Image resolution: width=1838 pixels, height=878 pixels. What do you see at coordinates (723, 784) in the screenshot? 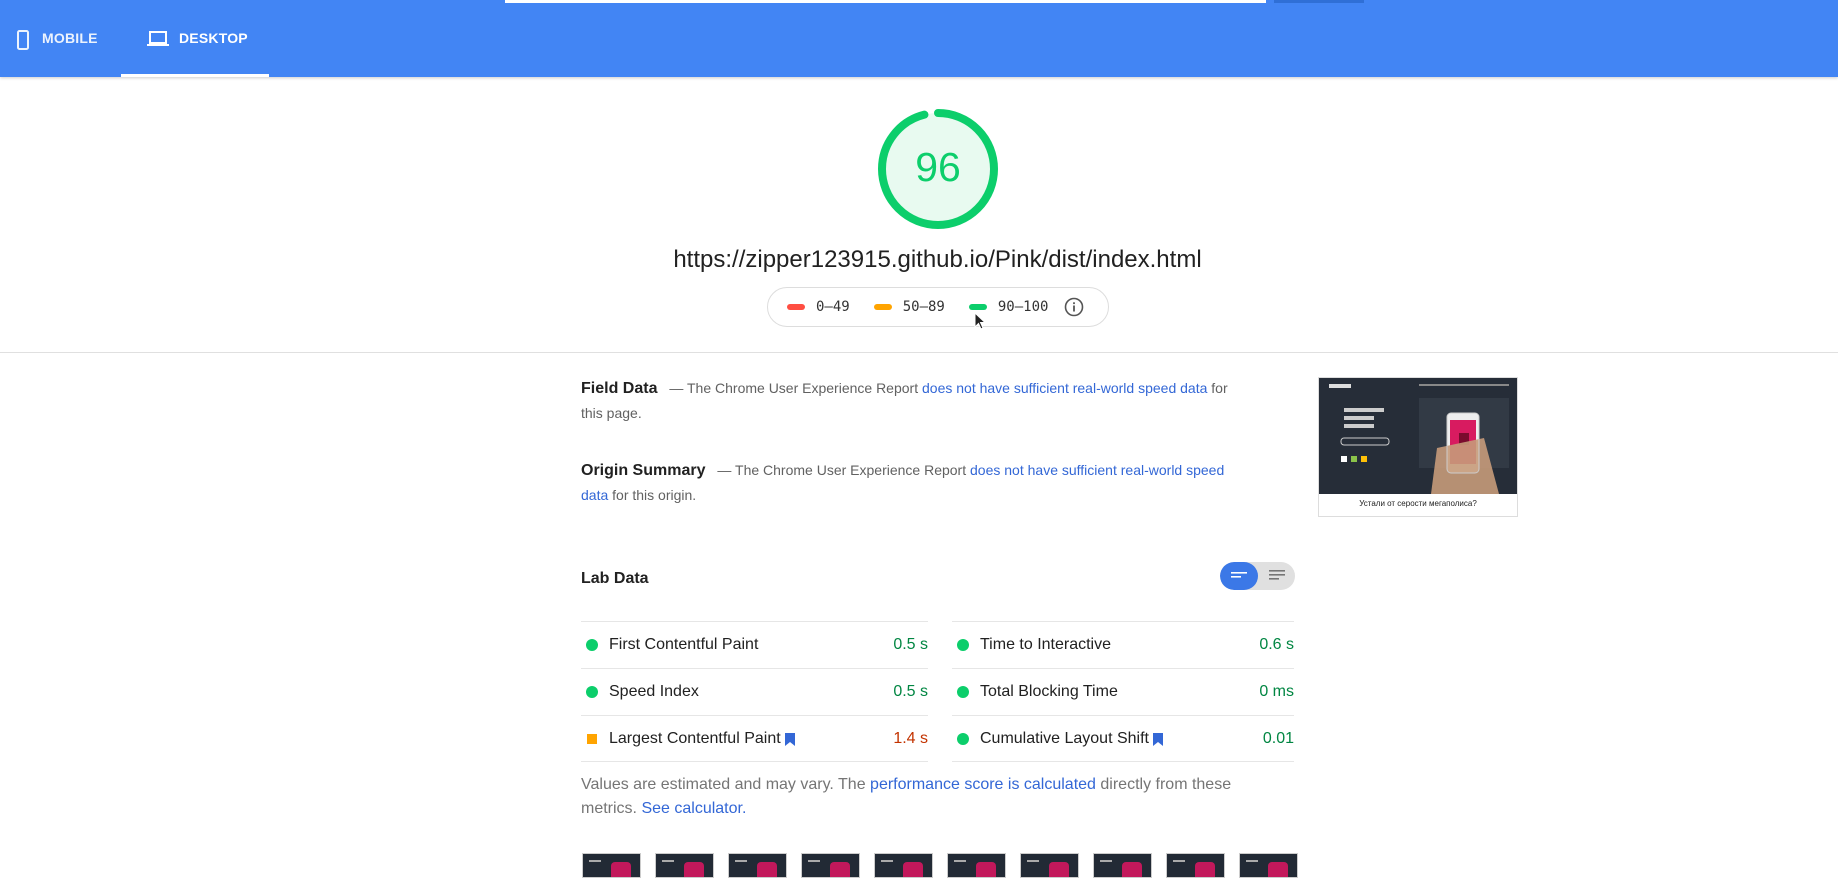
I see `estimate-prefix: Values are estimated and may vary. The` at bounding box center [723, 784].